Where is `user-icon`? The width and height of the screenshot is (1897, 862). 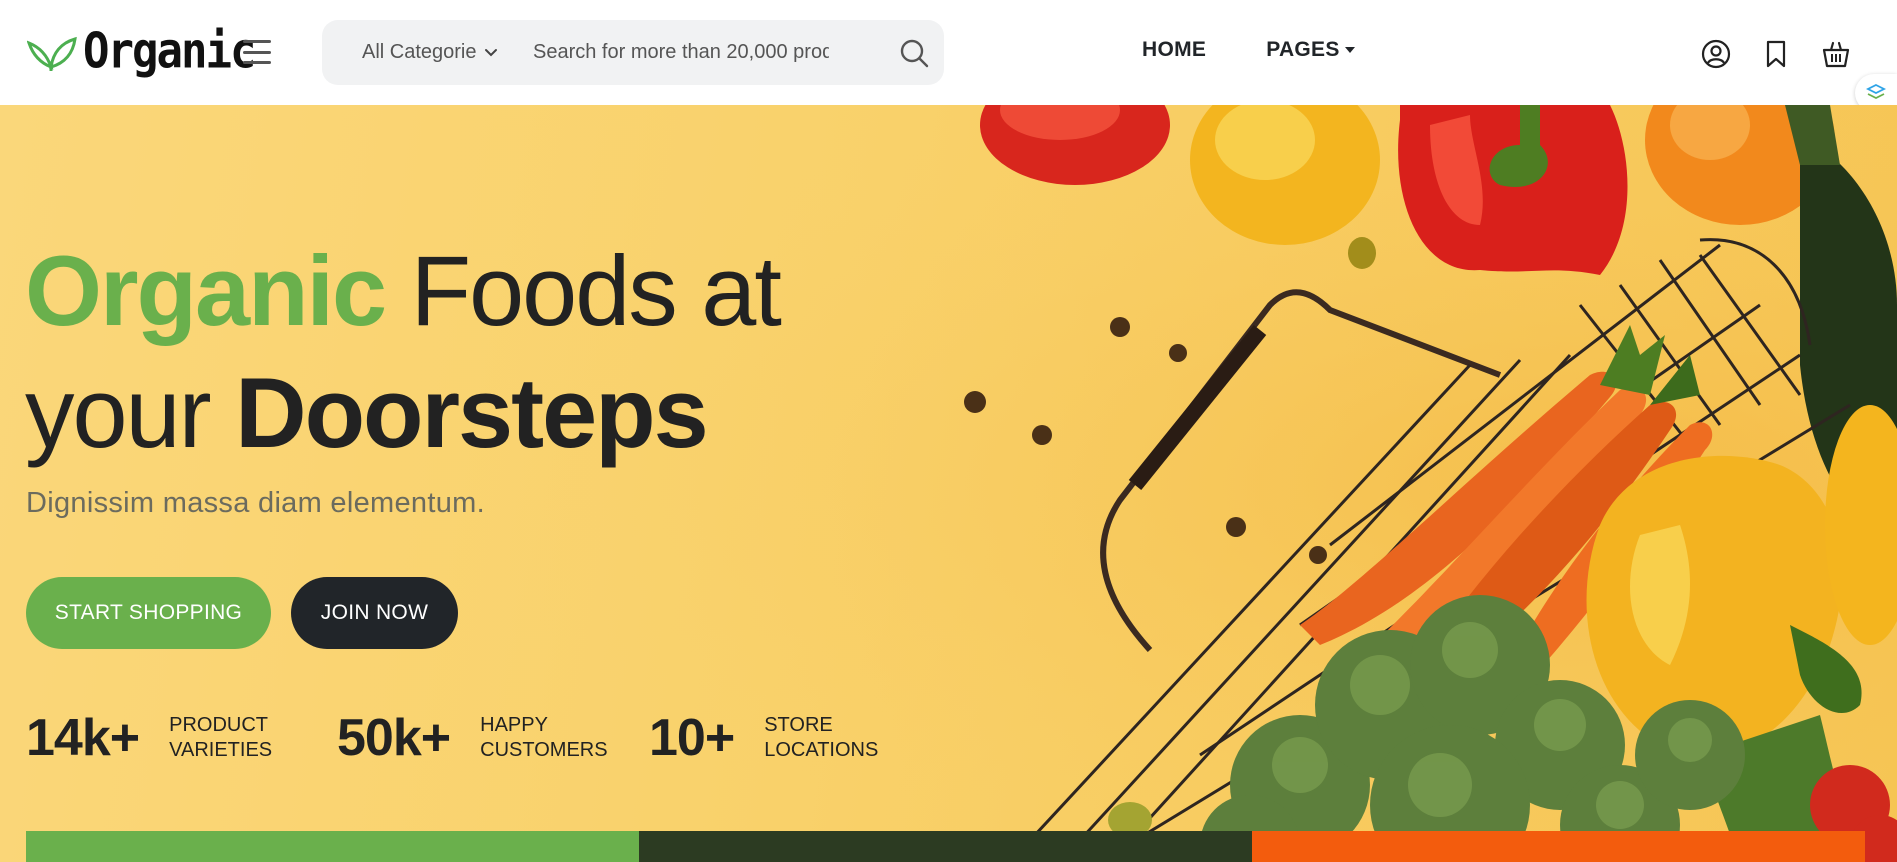 user-icon is located at coordinates (1716, 54).